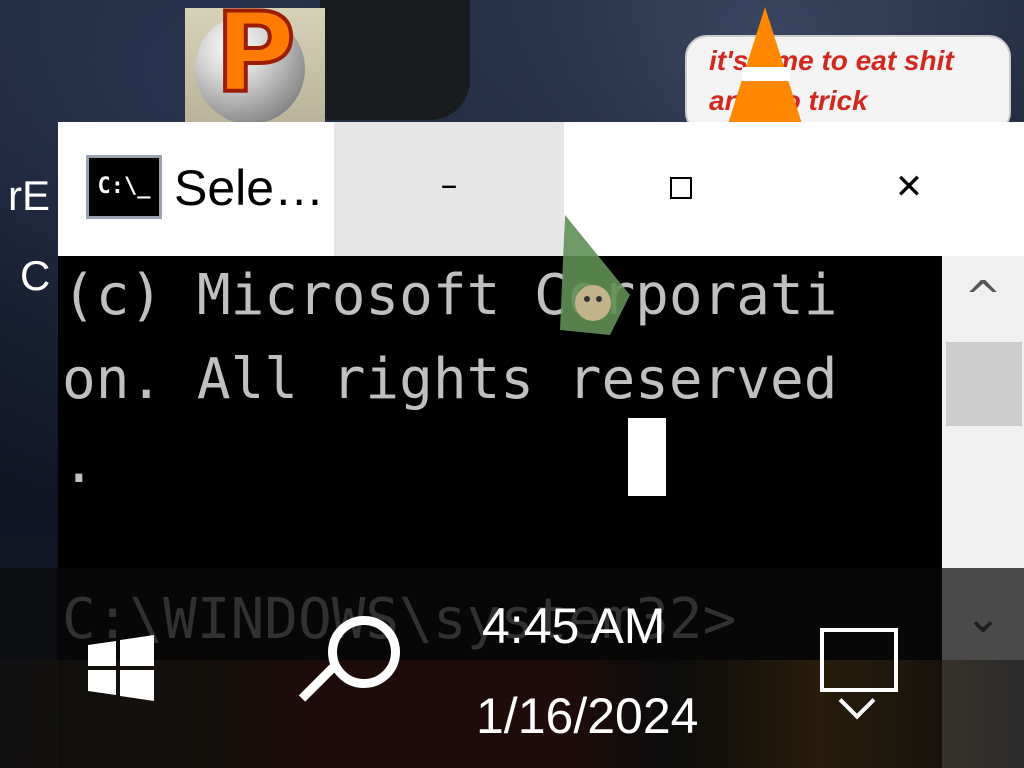 This screenshot has height=768, width=1024. I want to click on pinball-desktop-icon: P, so click(255, 62).